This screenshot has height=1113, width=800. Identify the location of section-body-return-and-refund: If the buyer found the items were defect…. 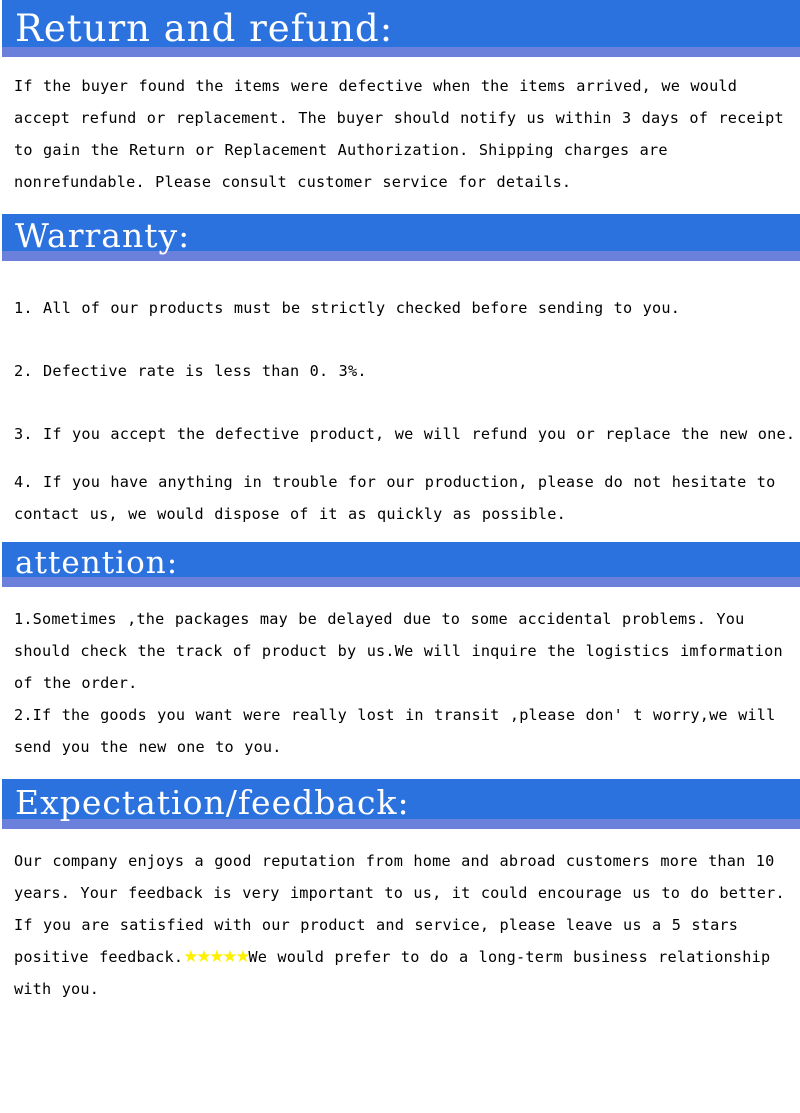
(404, 134).